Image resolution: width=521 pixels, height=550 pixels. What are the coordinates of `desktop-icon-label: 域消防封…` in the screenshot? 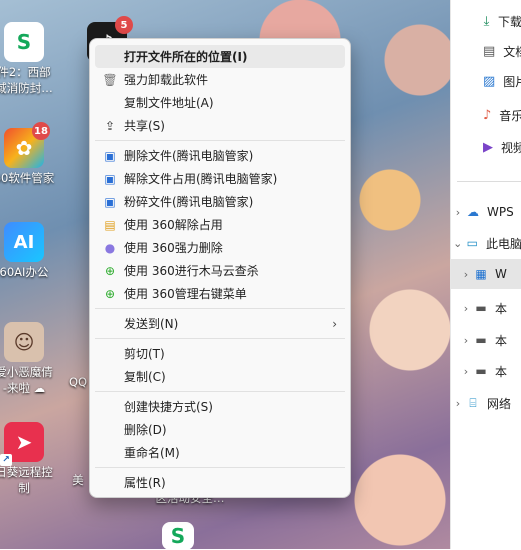 It's located at (26, 88).